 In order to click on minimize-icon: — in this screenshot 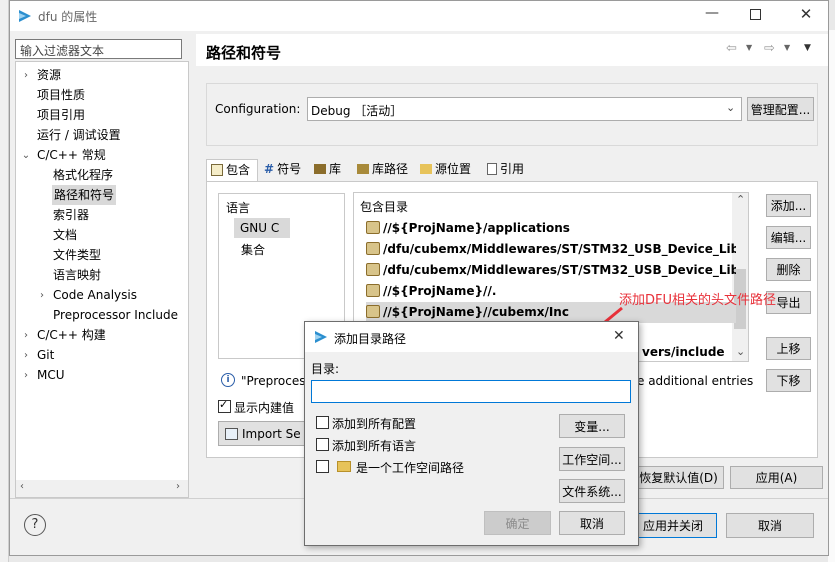, I will do `click(712, 13)`.